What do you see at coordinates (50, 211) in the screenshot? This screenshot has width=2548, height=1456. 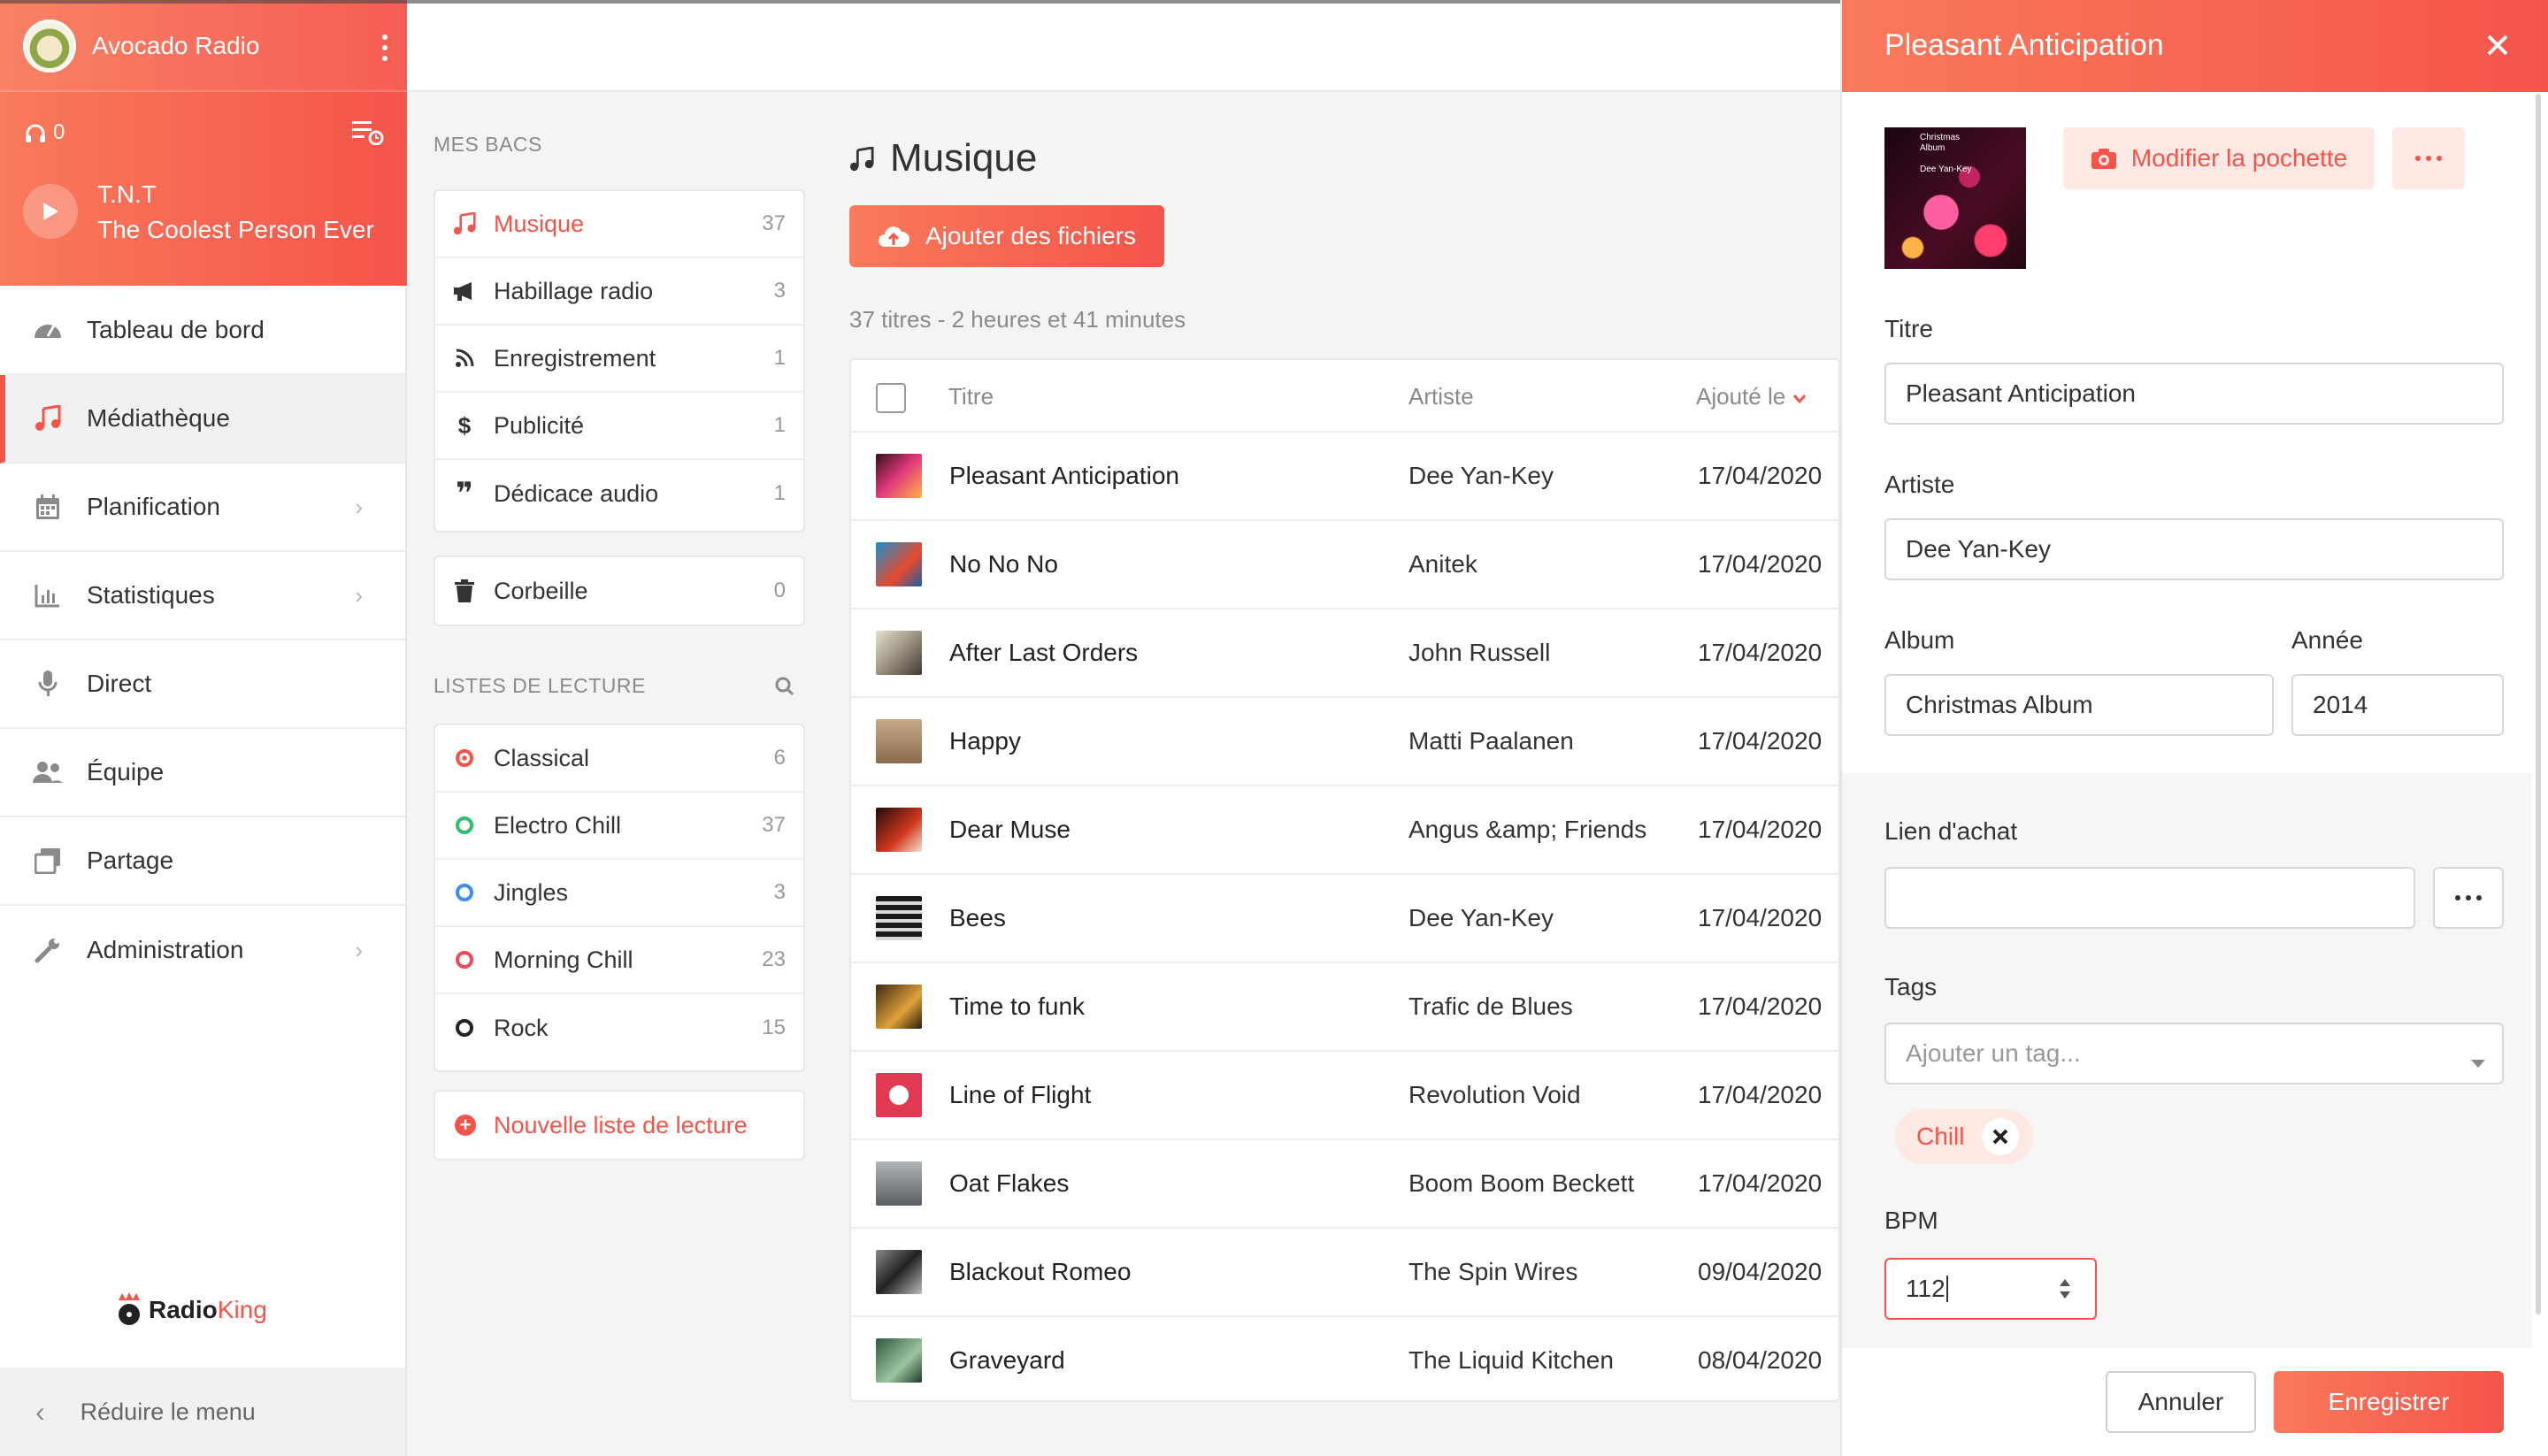 I see `play-button` at bounding box center [50, 211].